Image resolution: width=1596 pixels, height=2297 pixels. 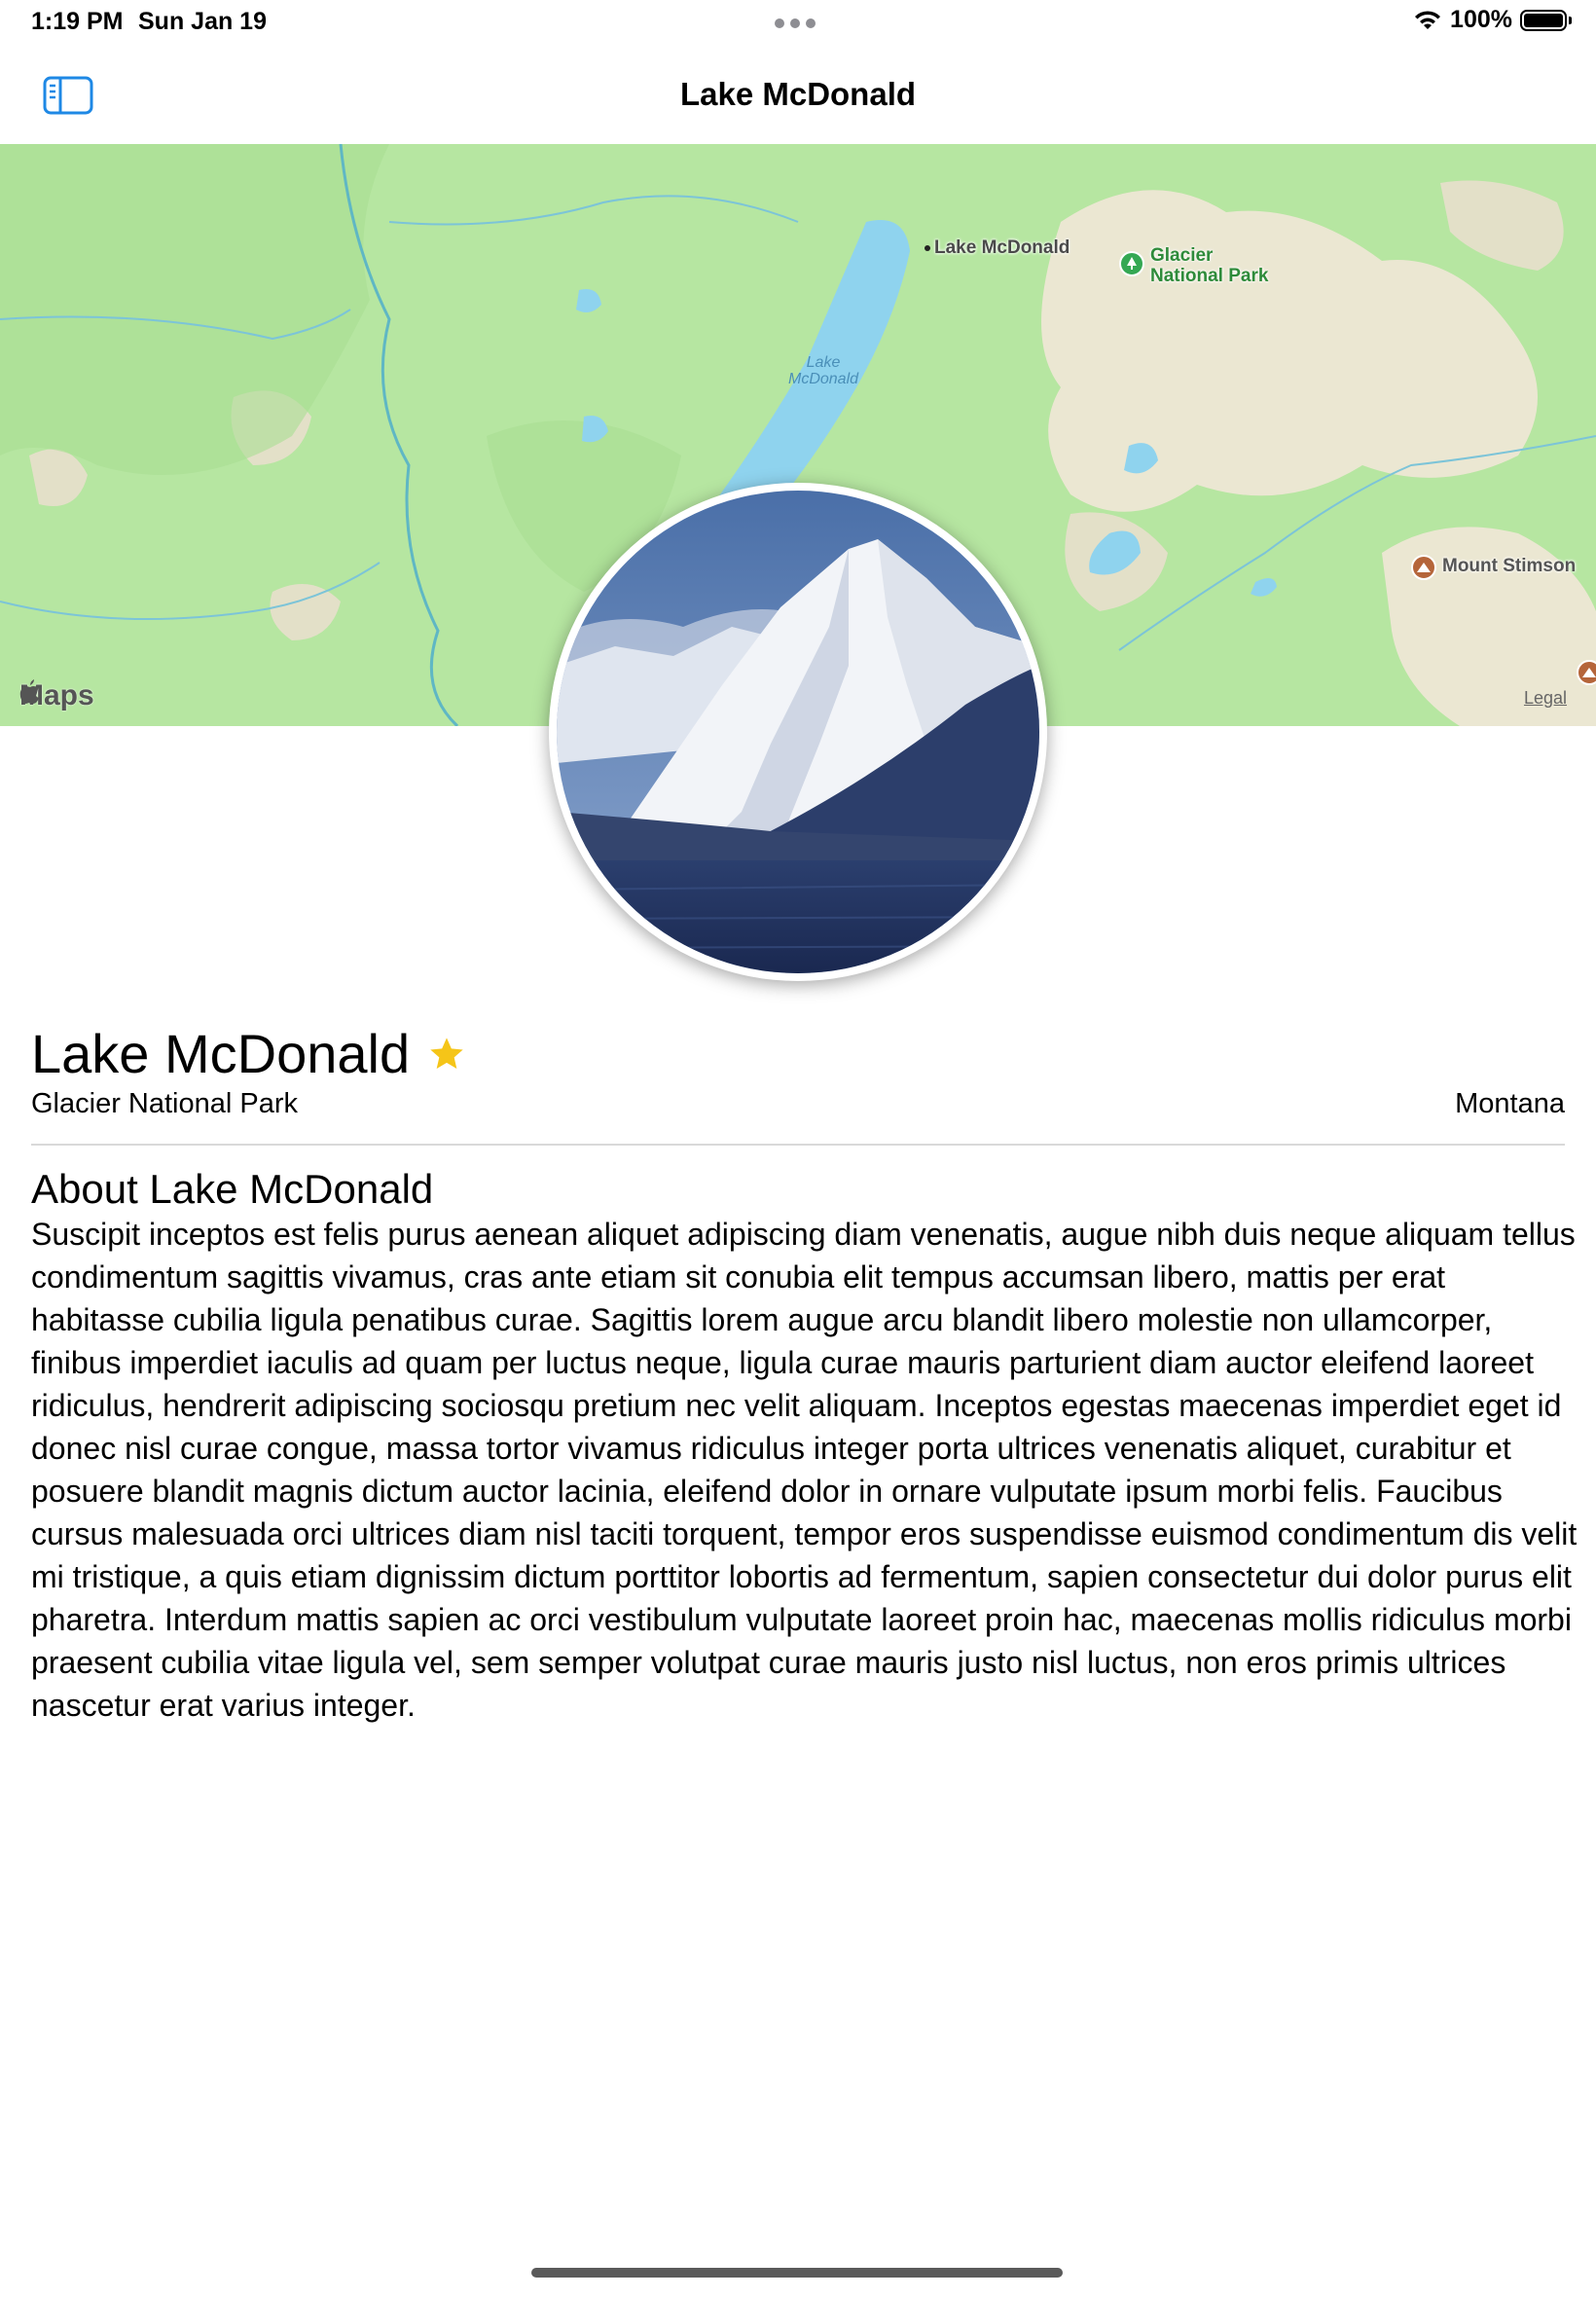 What do you see at coordinates (202, 21) in the screenshot?
I see `status-date: Sun Jan 19` at bounding box center [202, 21].